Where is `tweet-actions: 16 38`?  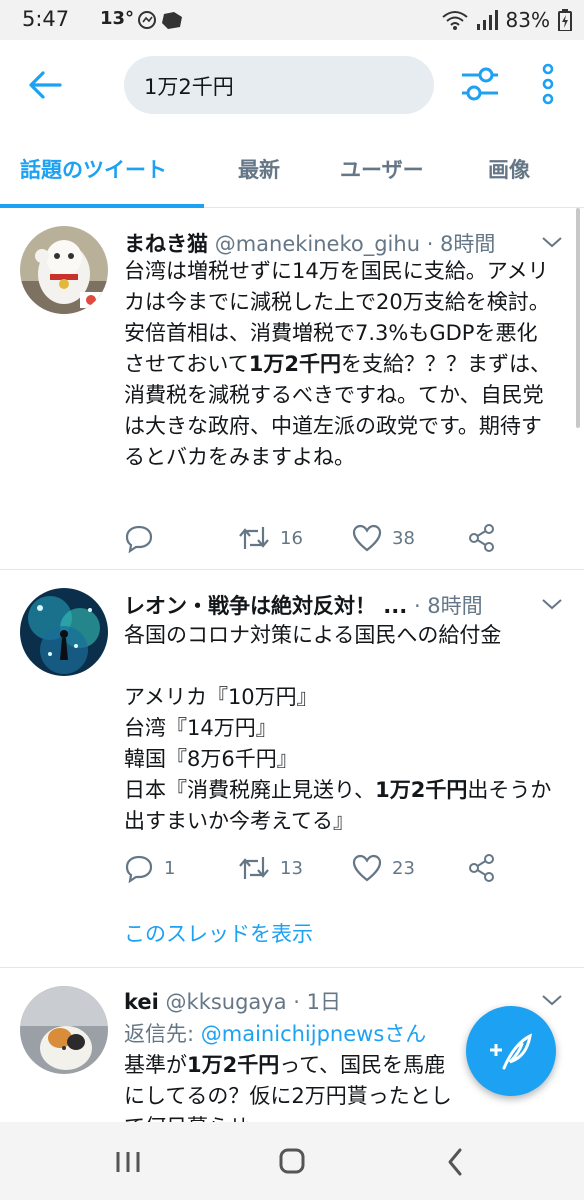 tweet-actions: 16 38 is located at coordinates (314, 538).